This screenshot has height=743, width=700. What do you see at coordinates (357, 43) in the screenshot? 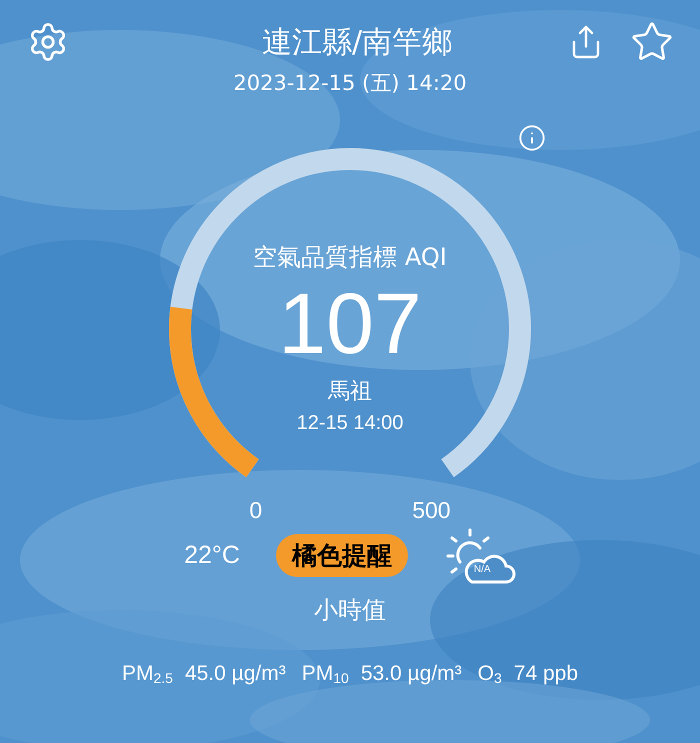
I see `location-title: 連江縣/南竿鄉` at bounding box center [357, 43].